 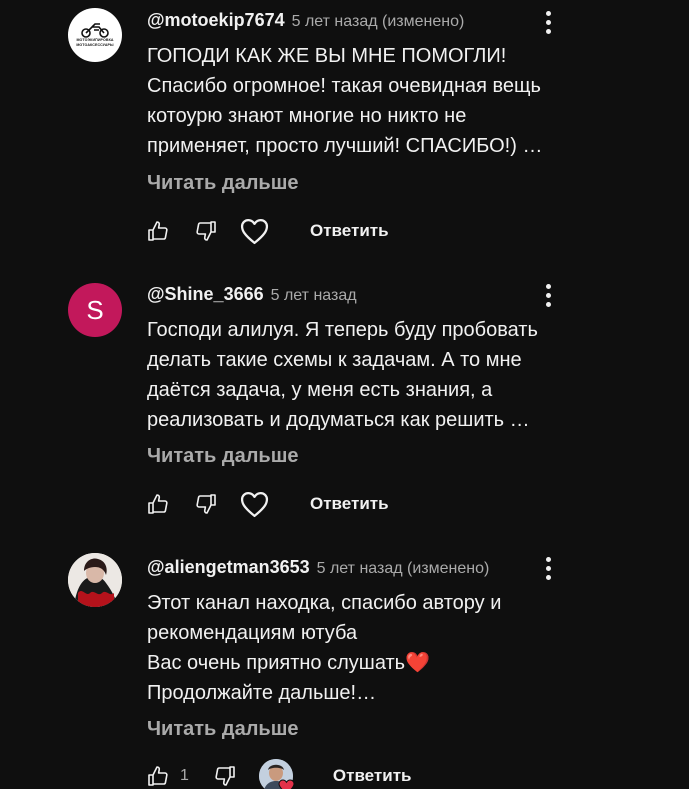 I want to click on comment-header: @Shine_3666 5 лет назад, so click(x=252, y=296).